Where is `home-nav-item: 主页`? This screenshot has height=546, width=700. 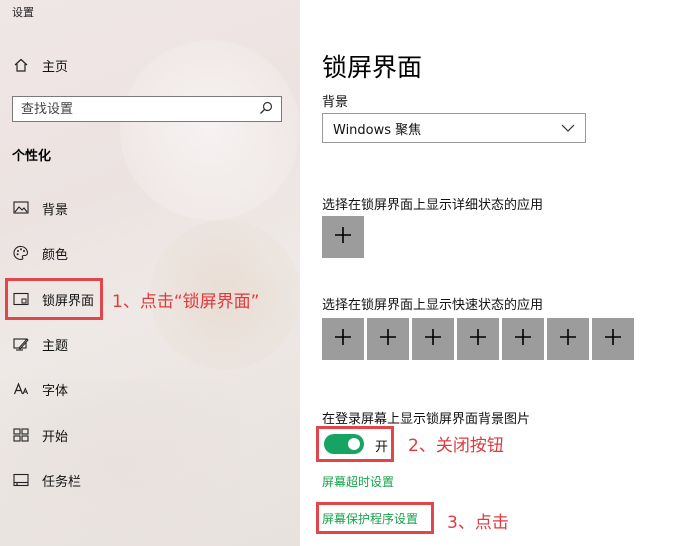
home-nav-item: 主页 is located at coordinates (40, 65).